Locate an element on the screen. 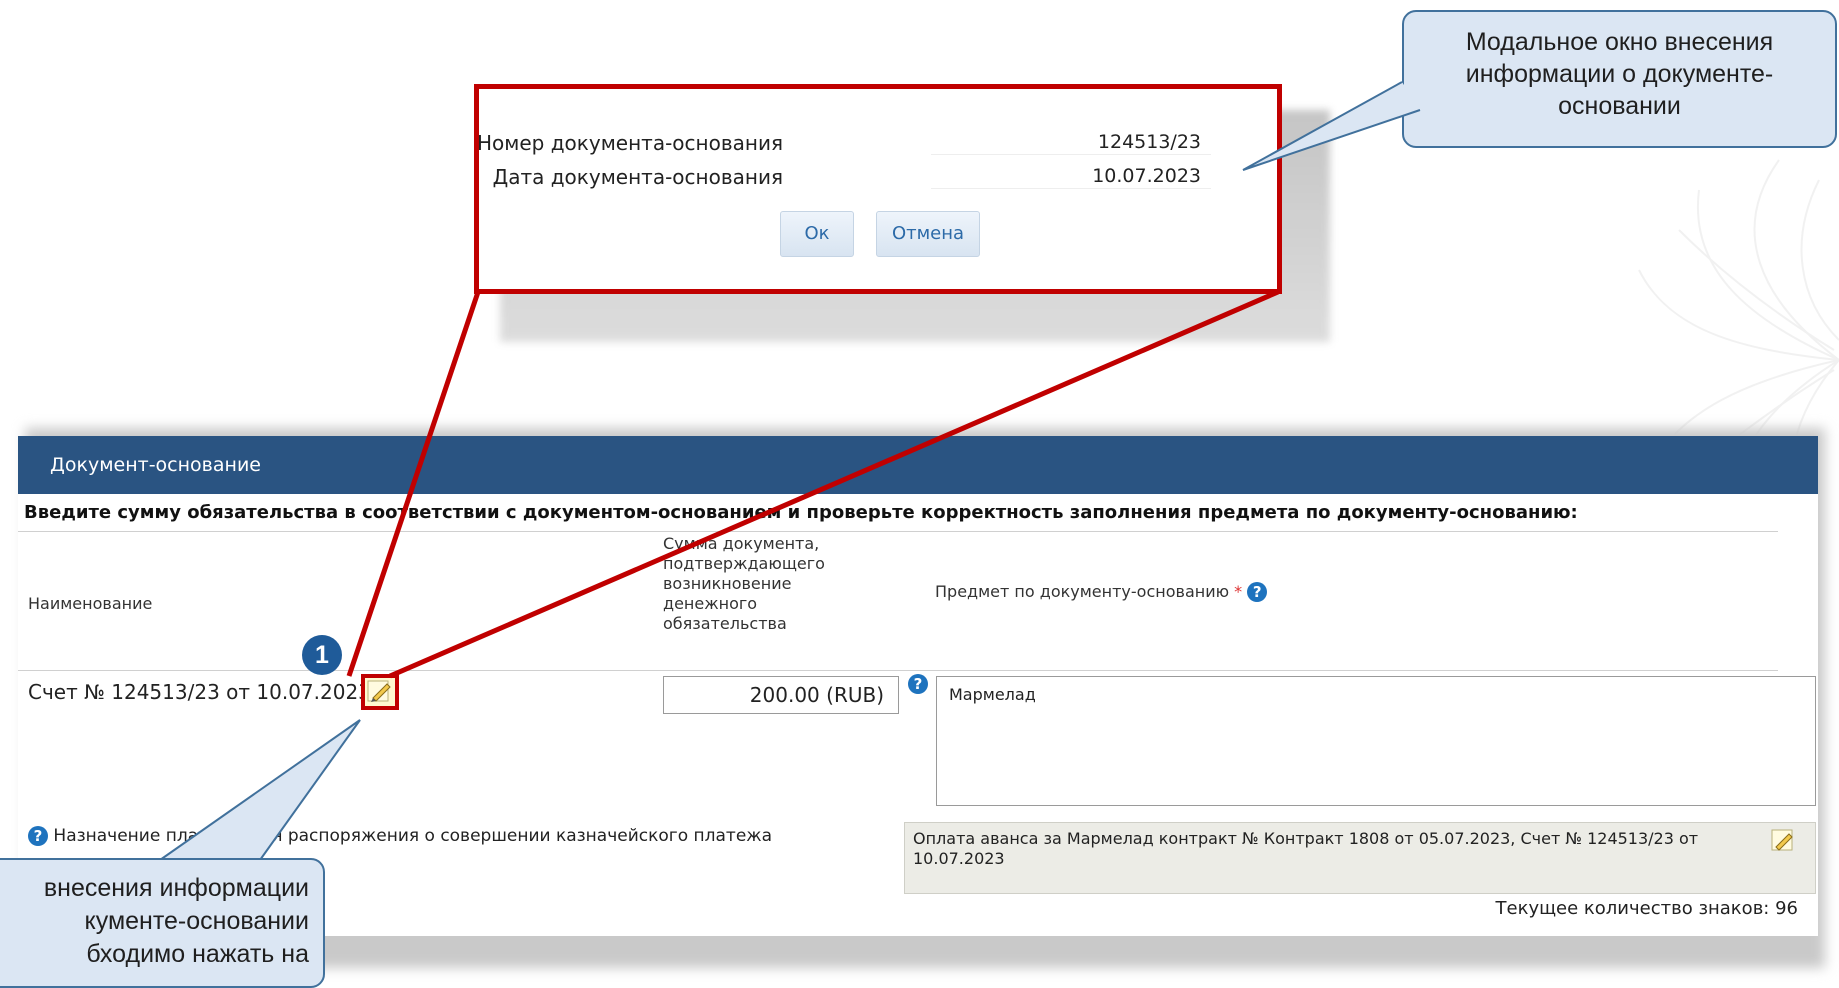  required-mark: * is located at coordinates (1238, 591).